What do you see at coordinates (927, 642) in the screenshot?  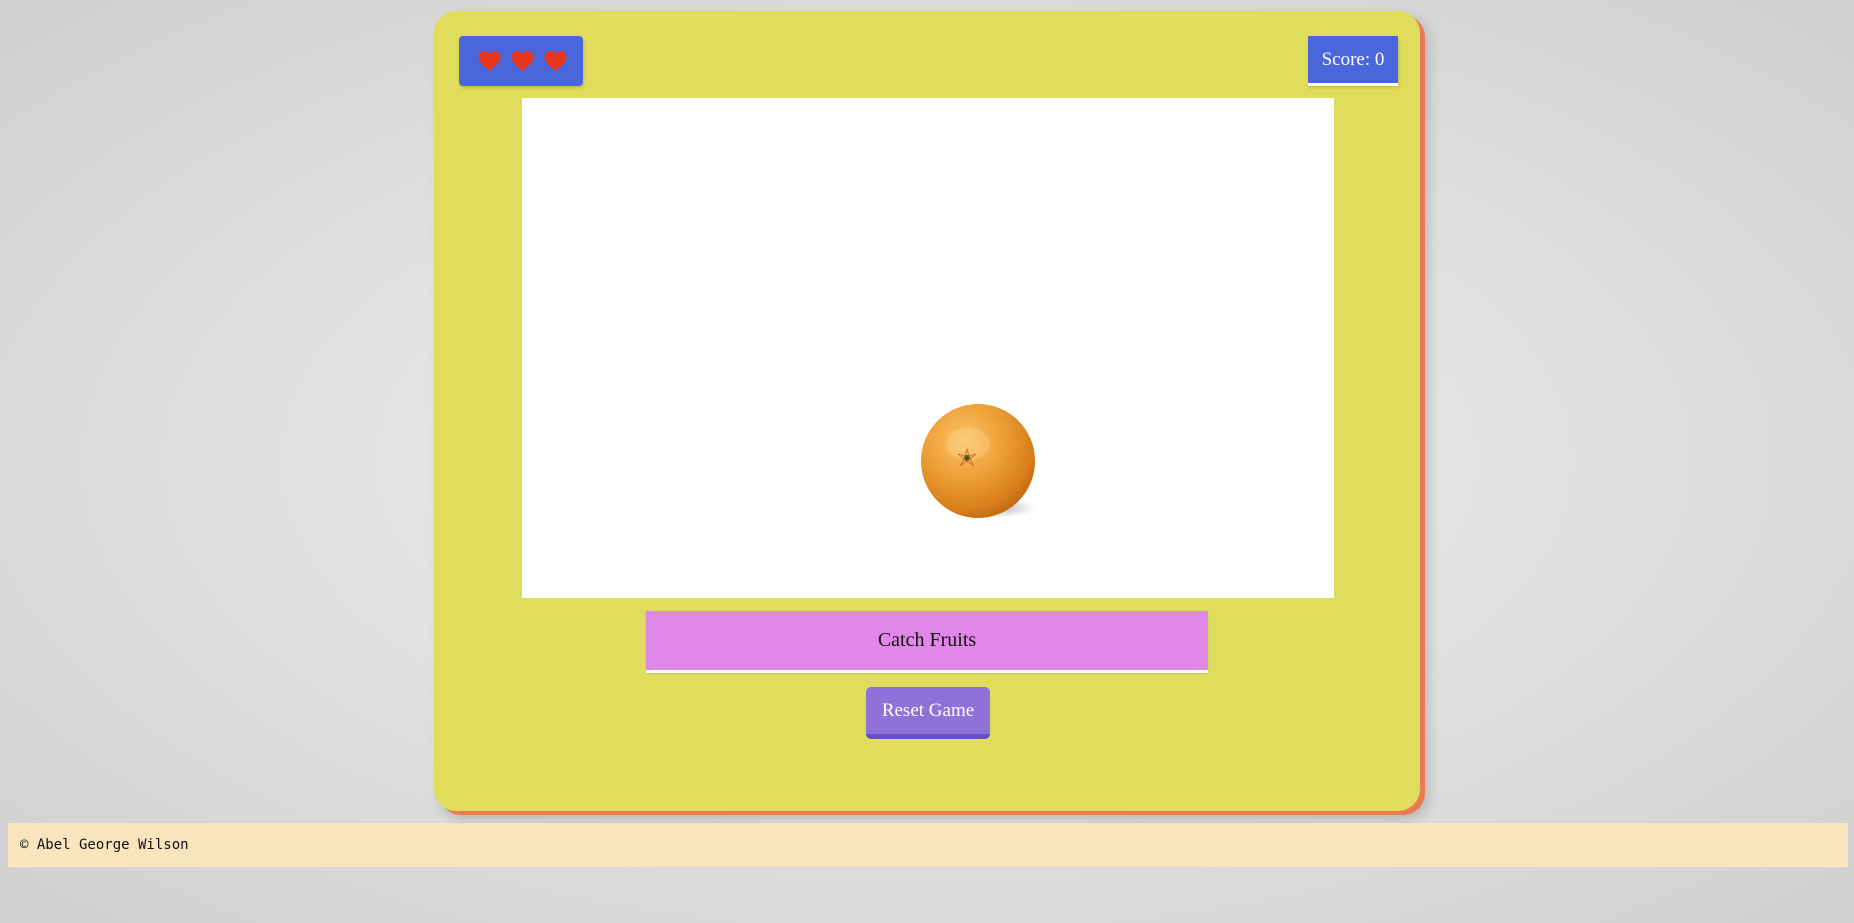 I see `game-title: Catch Fruits` at bounding box center [927, 642].